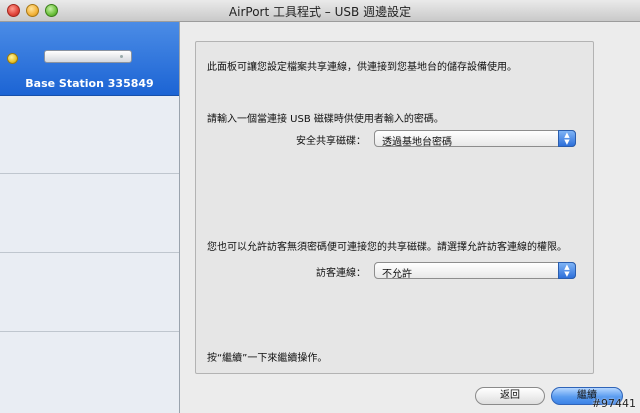 The image size is (640, 413). What do you see at coordinates (417, 142) in the screenshot?
I see `secure-disk-value: 透過基地台密碼` at bounding box center [417, 142].